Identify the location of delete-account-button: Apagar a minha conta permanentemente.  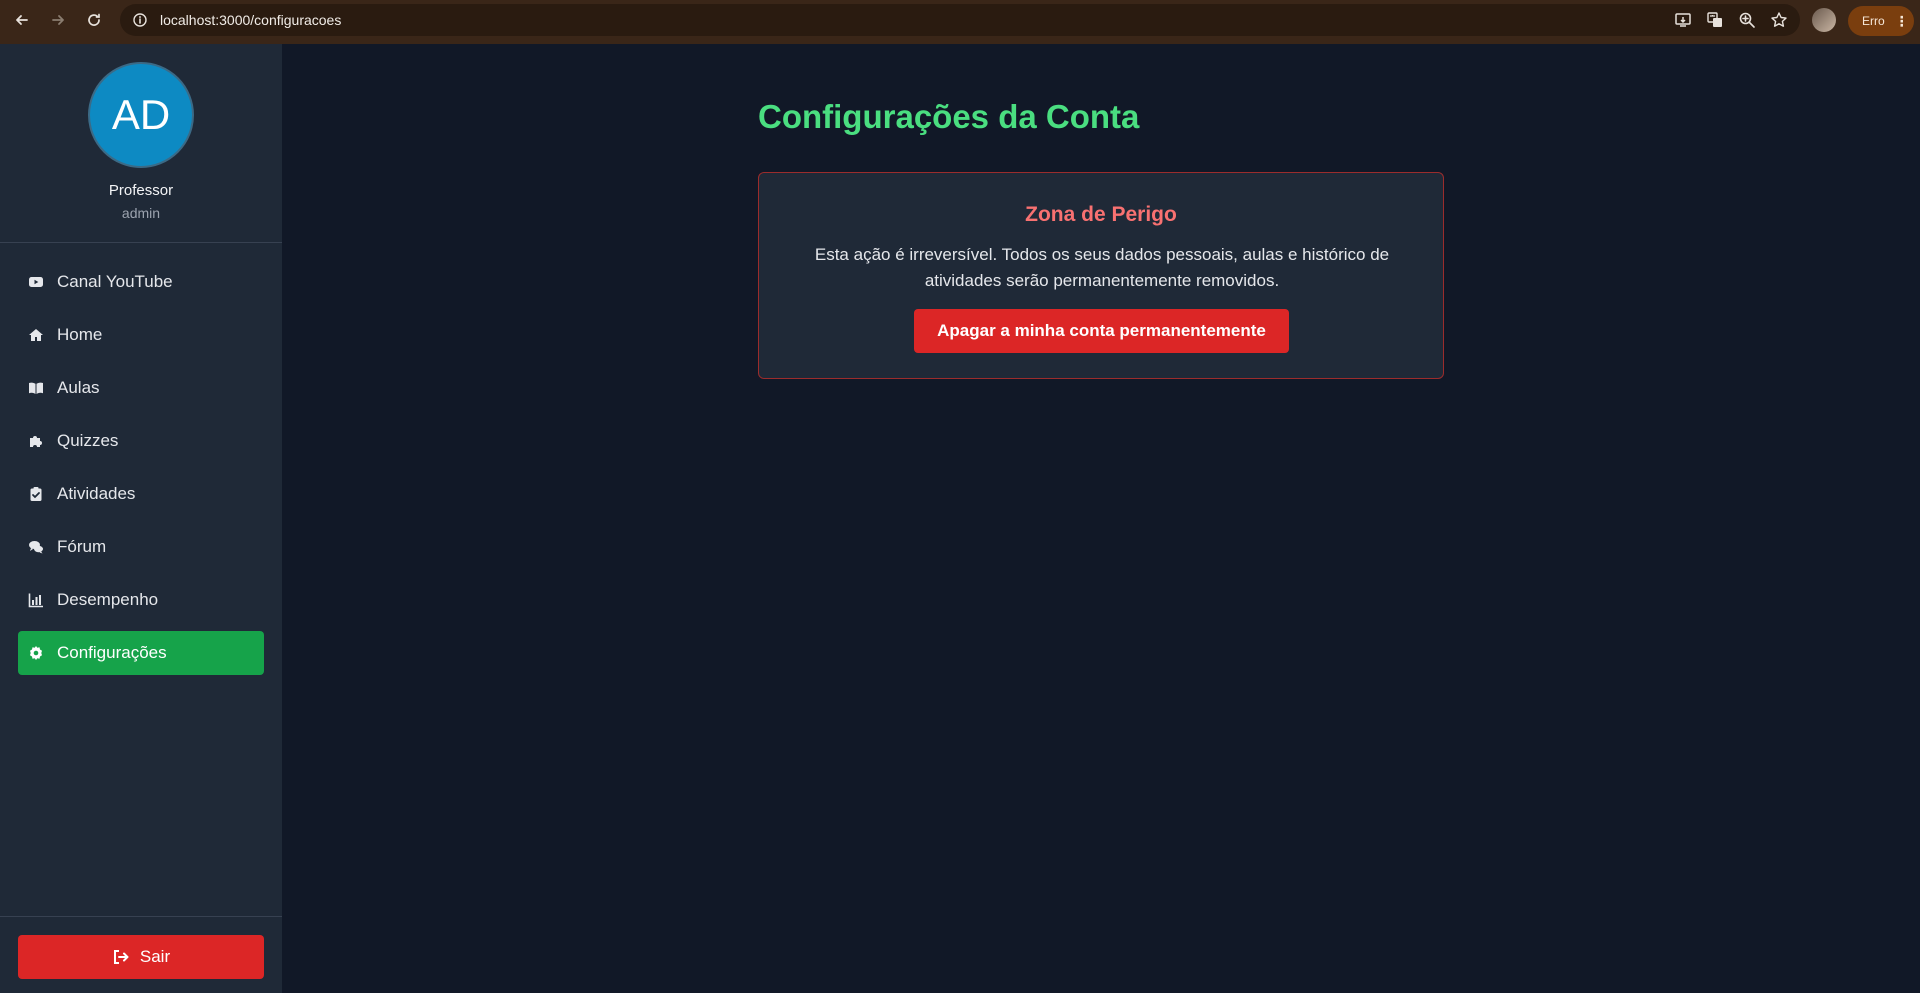
(1101, 331).